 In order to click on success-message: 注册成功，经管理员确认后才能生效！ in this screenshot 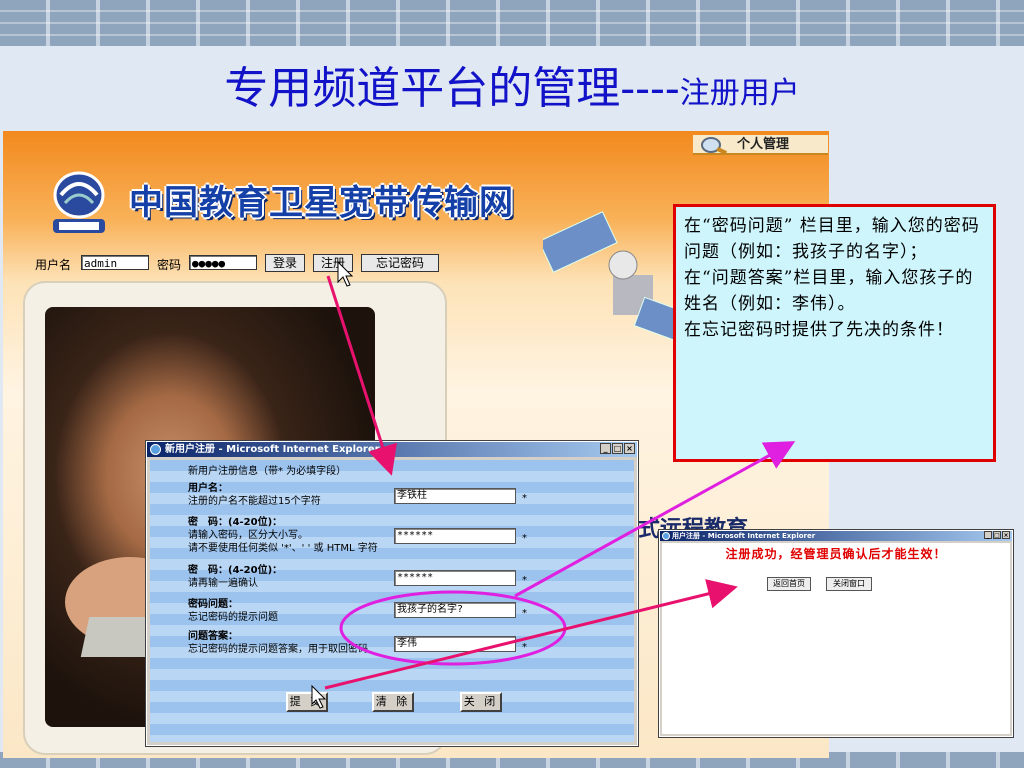, I will do `click(836, 554)`.